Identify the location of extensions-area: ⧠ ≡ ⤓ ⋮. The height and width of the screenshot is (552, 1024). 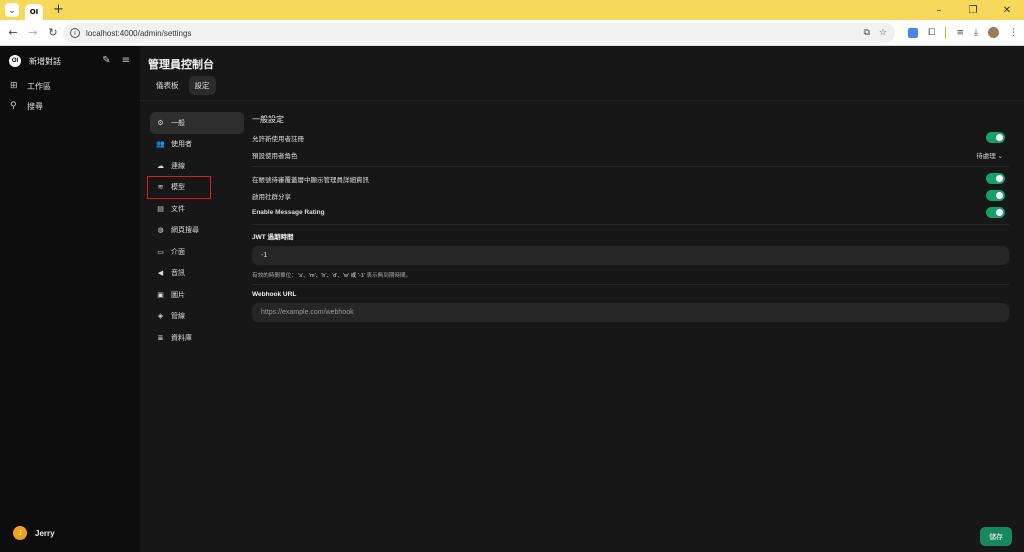
(963, 32).